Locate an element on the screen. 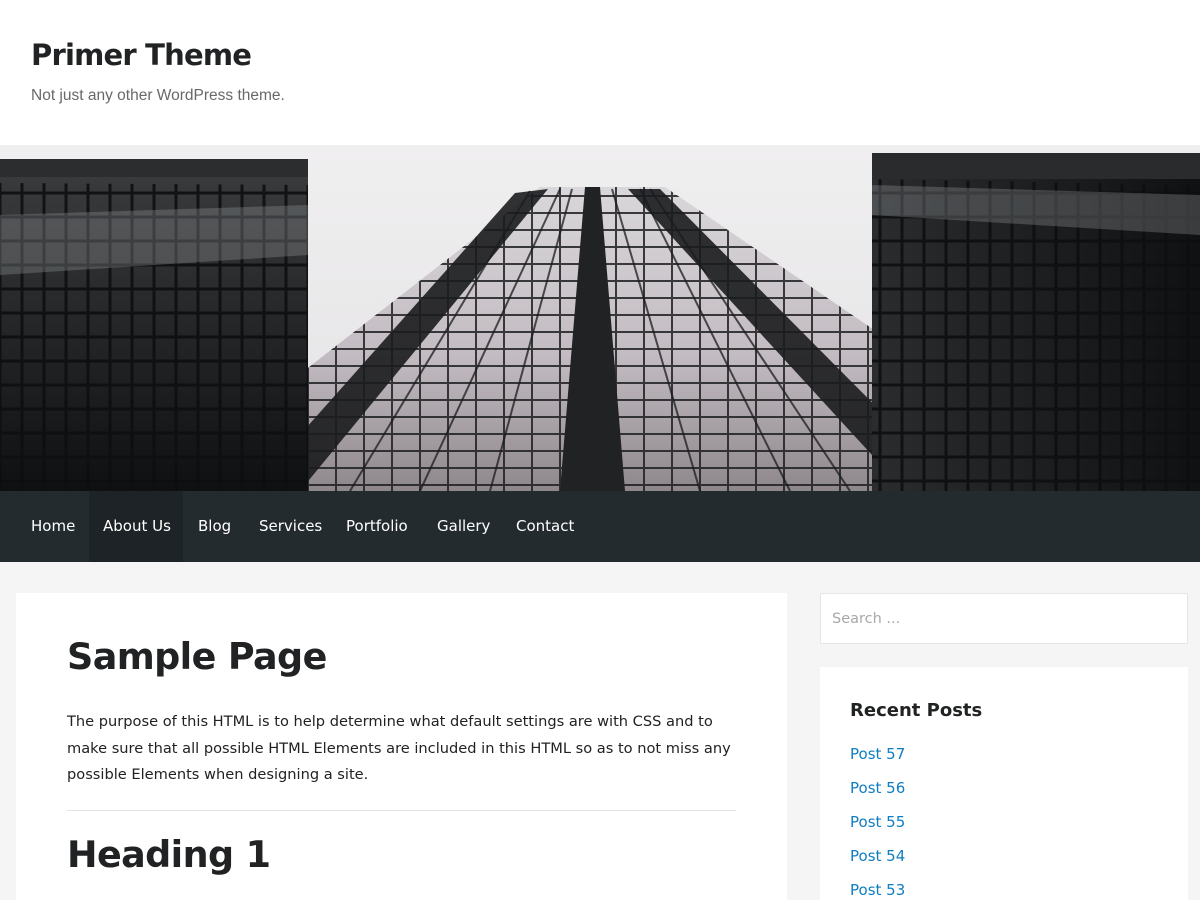  site-title: Primer Theme is located at coordinates (141, 55).